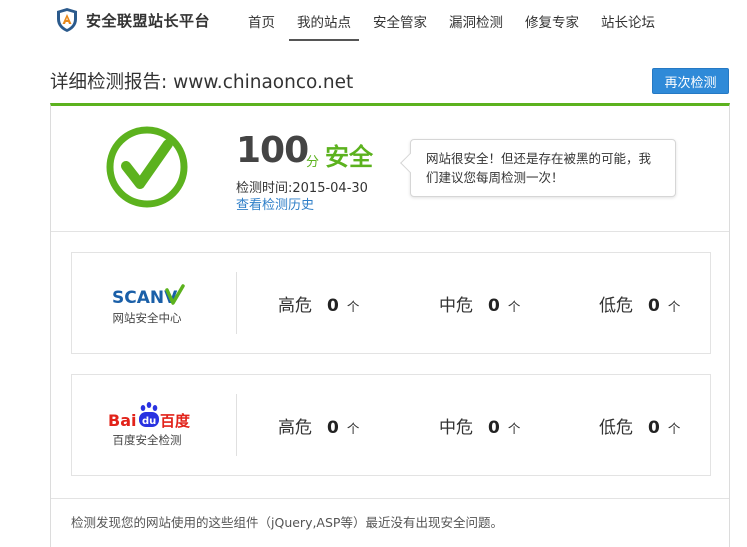  I want to click on brand-name: 安全联盟站长平台, so click(148, 20).